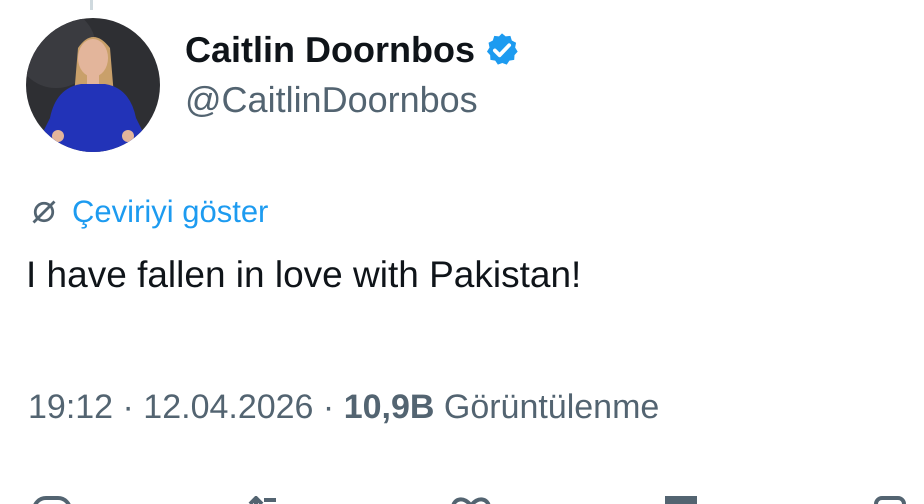 The width and height of the screenshot is (924, 504). I want to click on tweet-meta: 19:12 · 12.04.2026 · 10,9B Görüntülenme, so click(344, 407).